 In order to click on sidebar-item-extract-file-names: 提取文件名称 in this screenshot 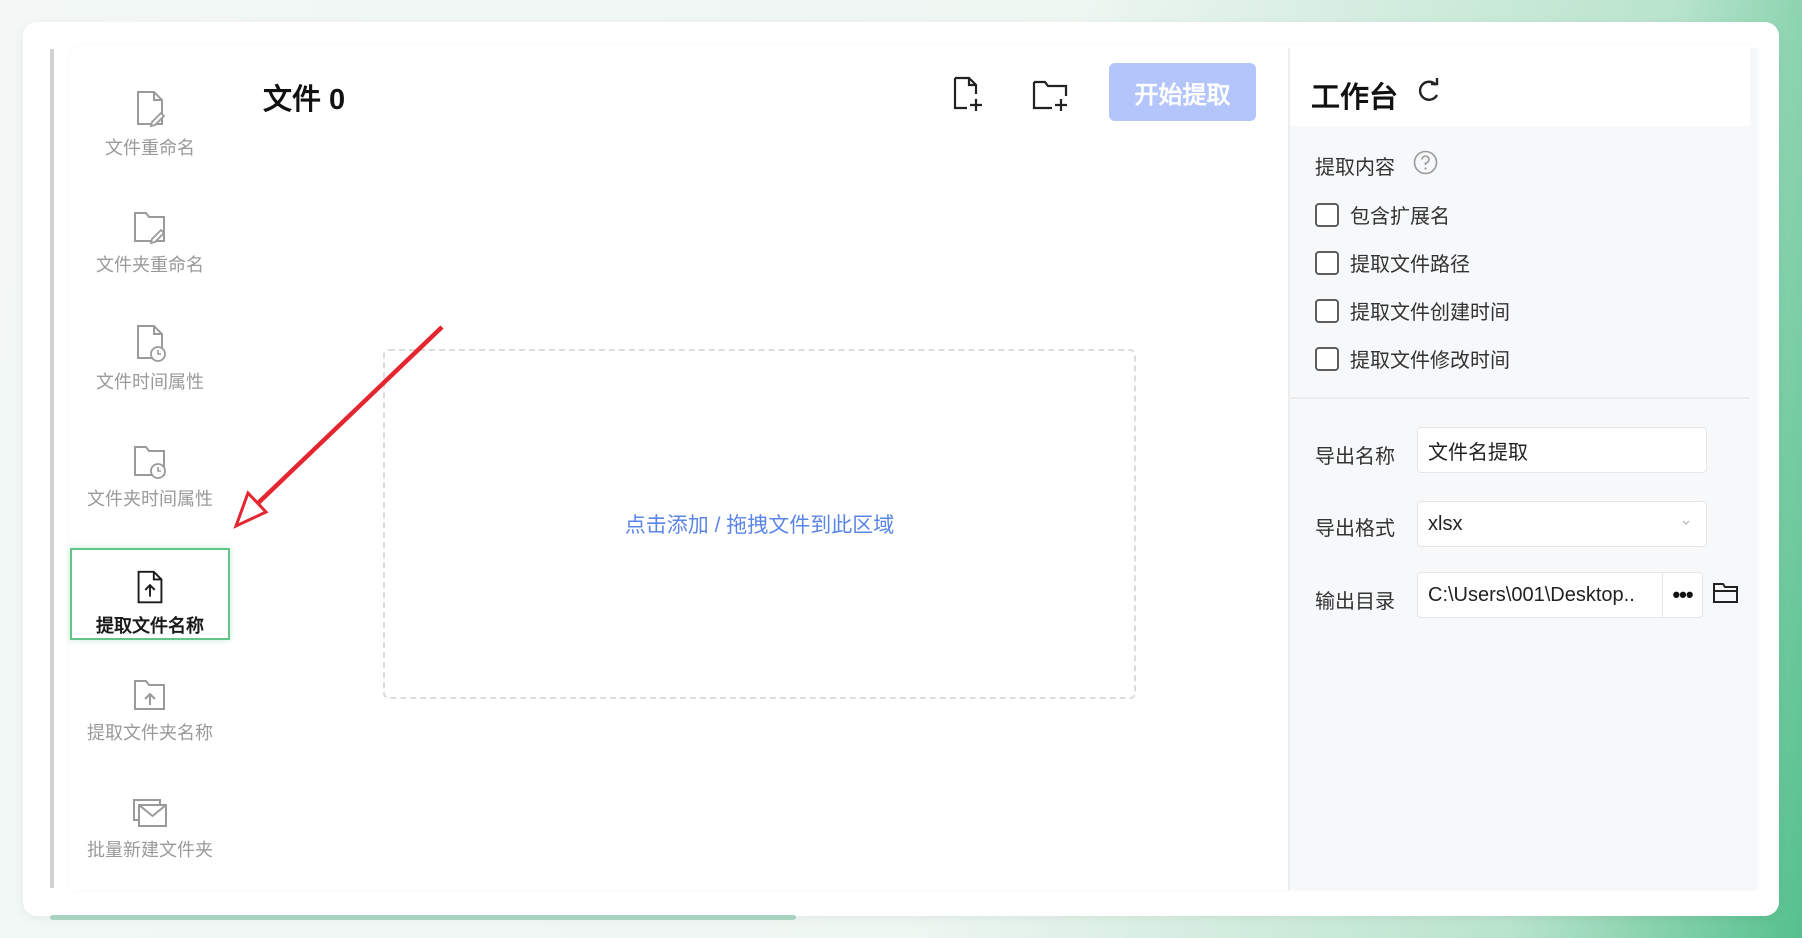, I will do `click(150, 594)`.